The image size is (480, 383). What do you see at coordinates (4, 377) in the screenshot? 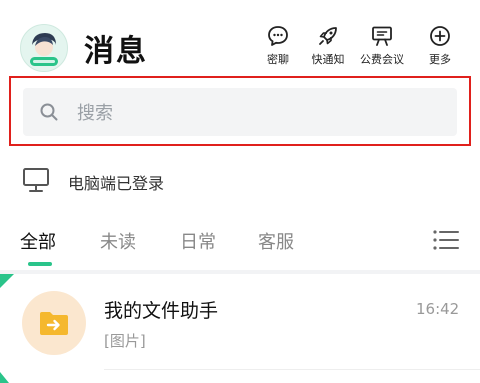
I see `next-item-pinned-marker` at bounding box center [4, 377].